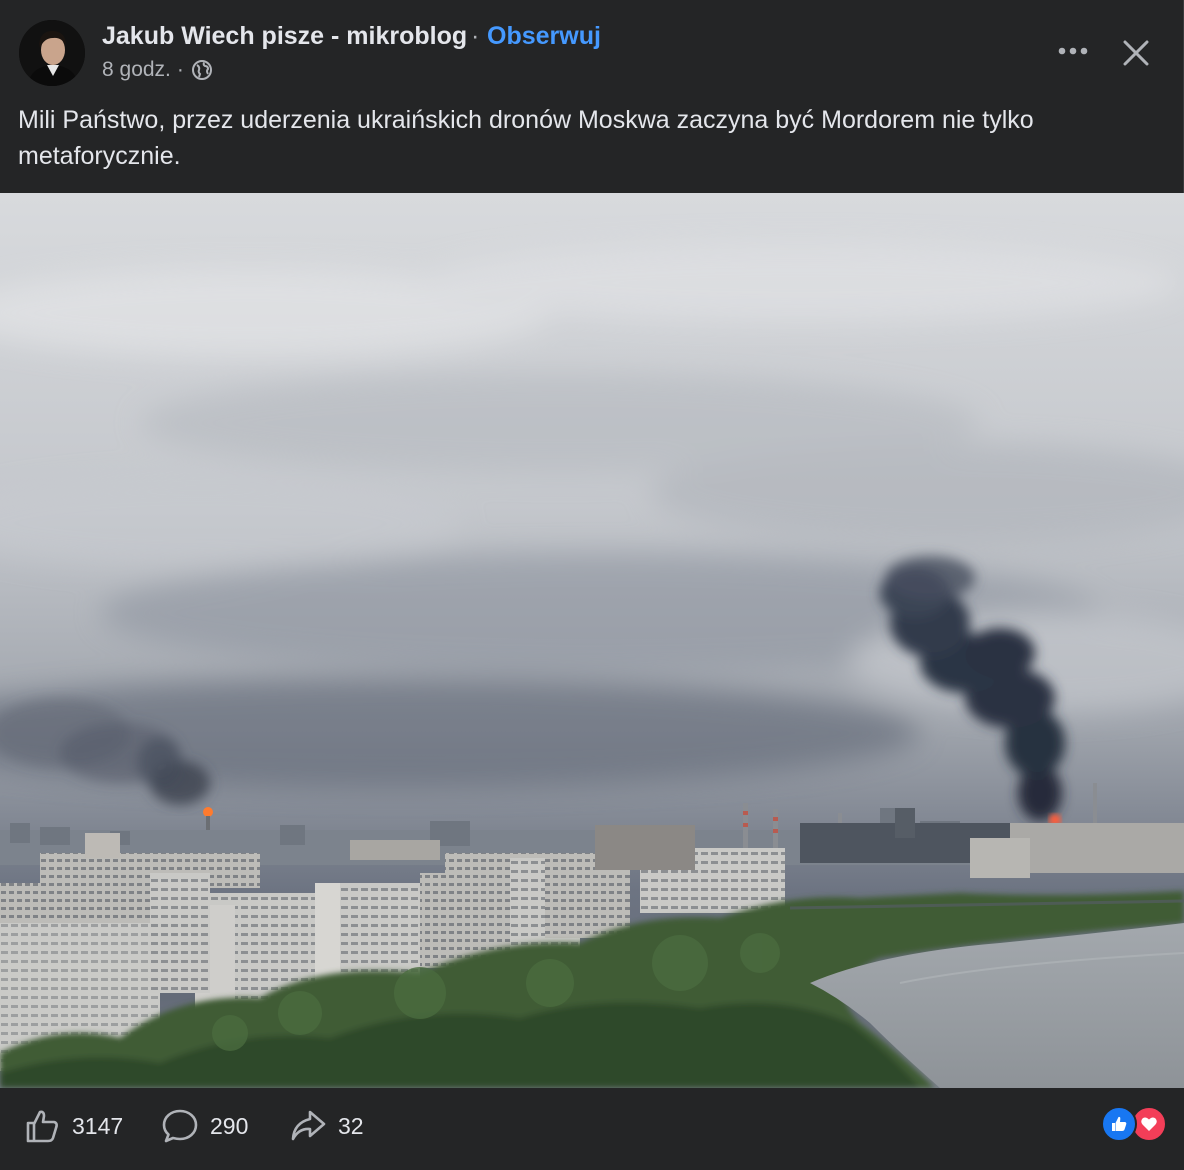 The image size is (1184, 1170). Describe the element at coordinates (544, 36) in the screenshot. I see `follow-button: Obserwuj` at that location.